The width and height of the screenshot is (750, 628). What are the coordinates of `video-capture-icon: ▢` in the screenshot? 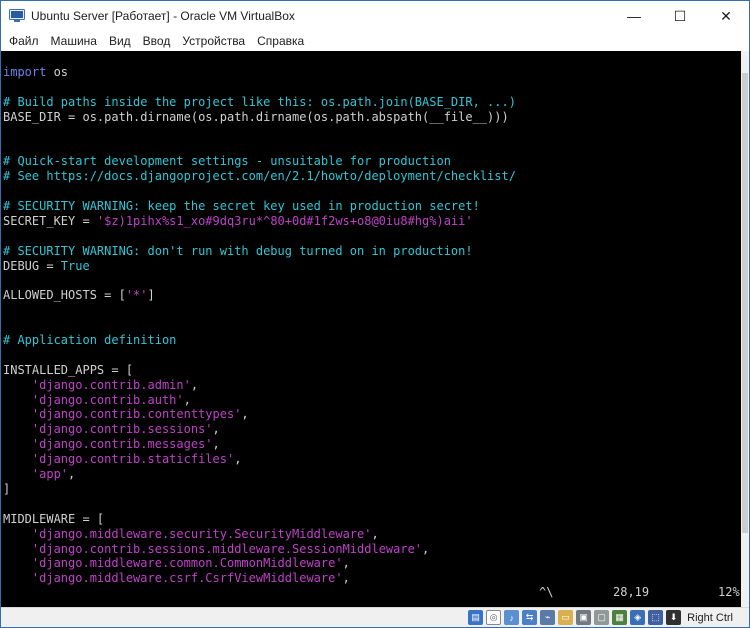 It's located at (602, 617).